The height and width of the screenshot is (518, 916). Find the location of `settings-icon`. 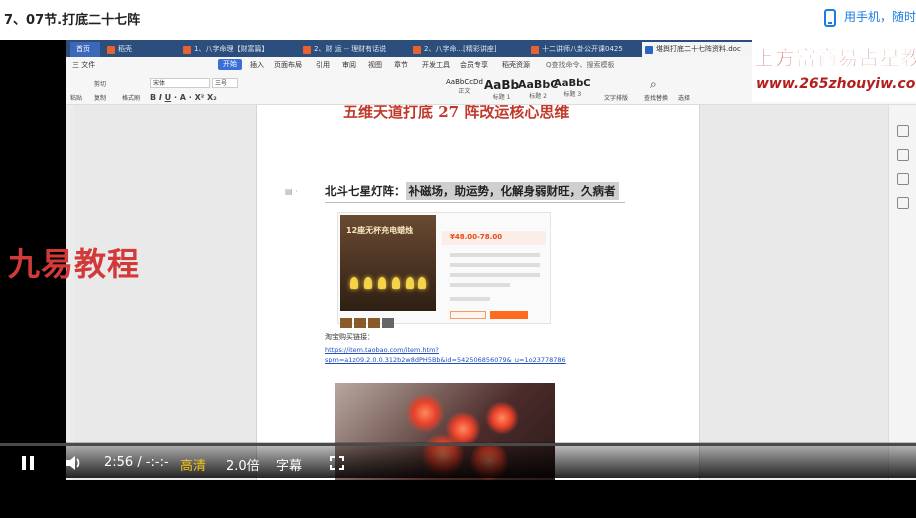

settings-icon is located at coordinates (903, 179).